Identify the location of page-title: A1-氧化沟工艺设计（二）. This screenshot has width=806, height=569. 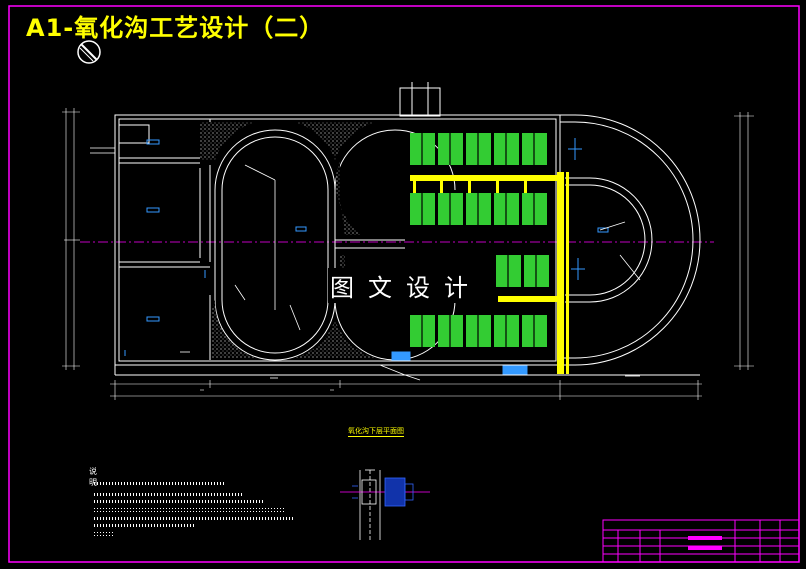
(175, 28).